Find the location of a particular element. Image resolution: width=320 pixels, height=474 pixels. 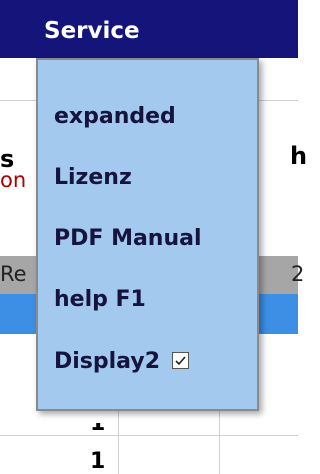

checkbox-checked-icon is located at coordinates (181, 360).